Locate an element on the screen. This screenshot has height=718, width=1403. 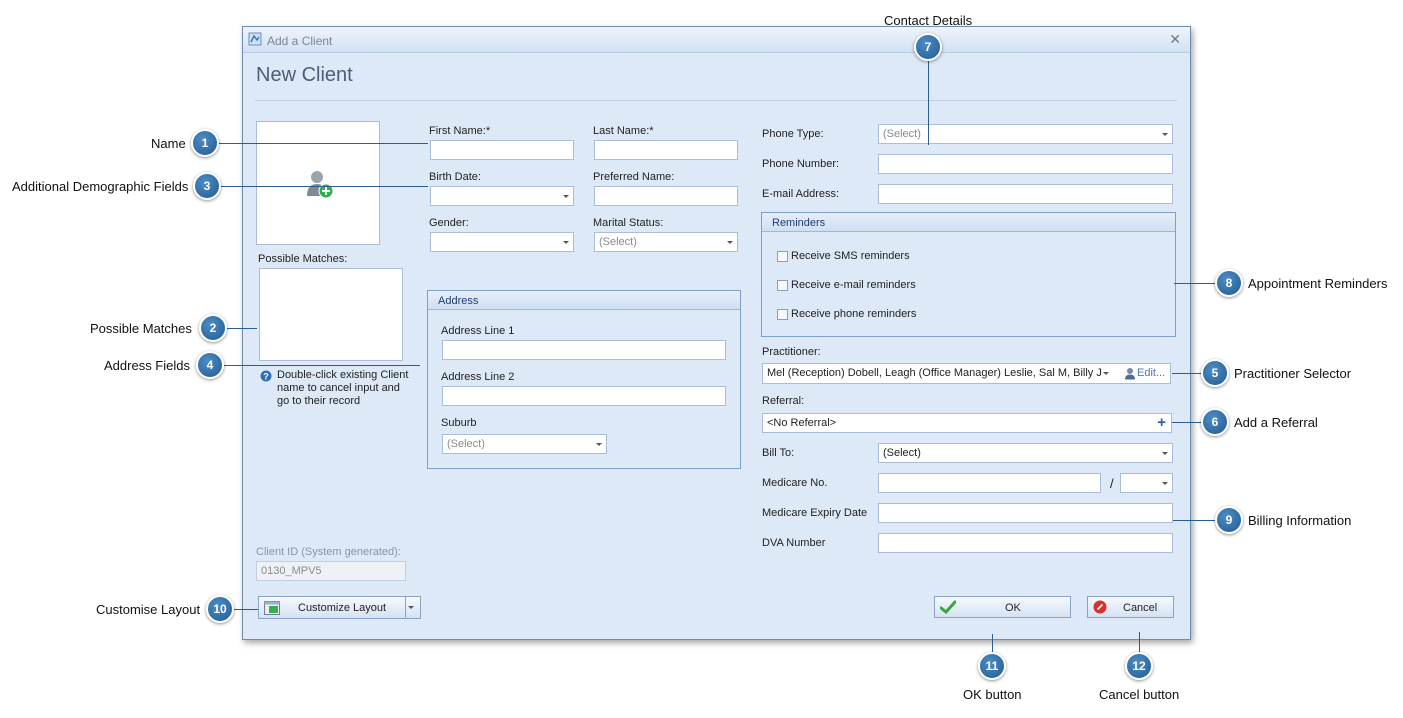
reminders-panel-header: Reminders is located at coordinates (968, 222).